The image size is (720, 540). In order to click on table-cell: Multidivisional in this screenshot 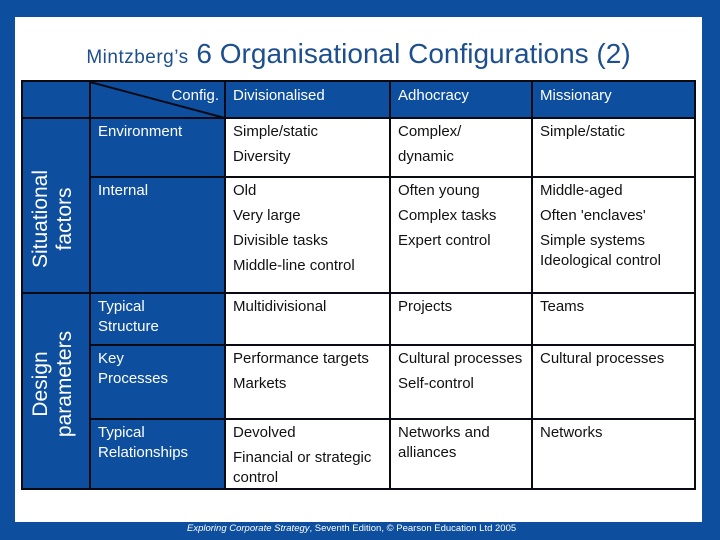, I will do `click(307, 319)`.